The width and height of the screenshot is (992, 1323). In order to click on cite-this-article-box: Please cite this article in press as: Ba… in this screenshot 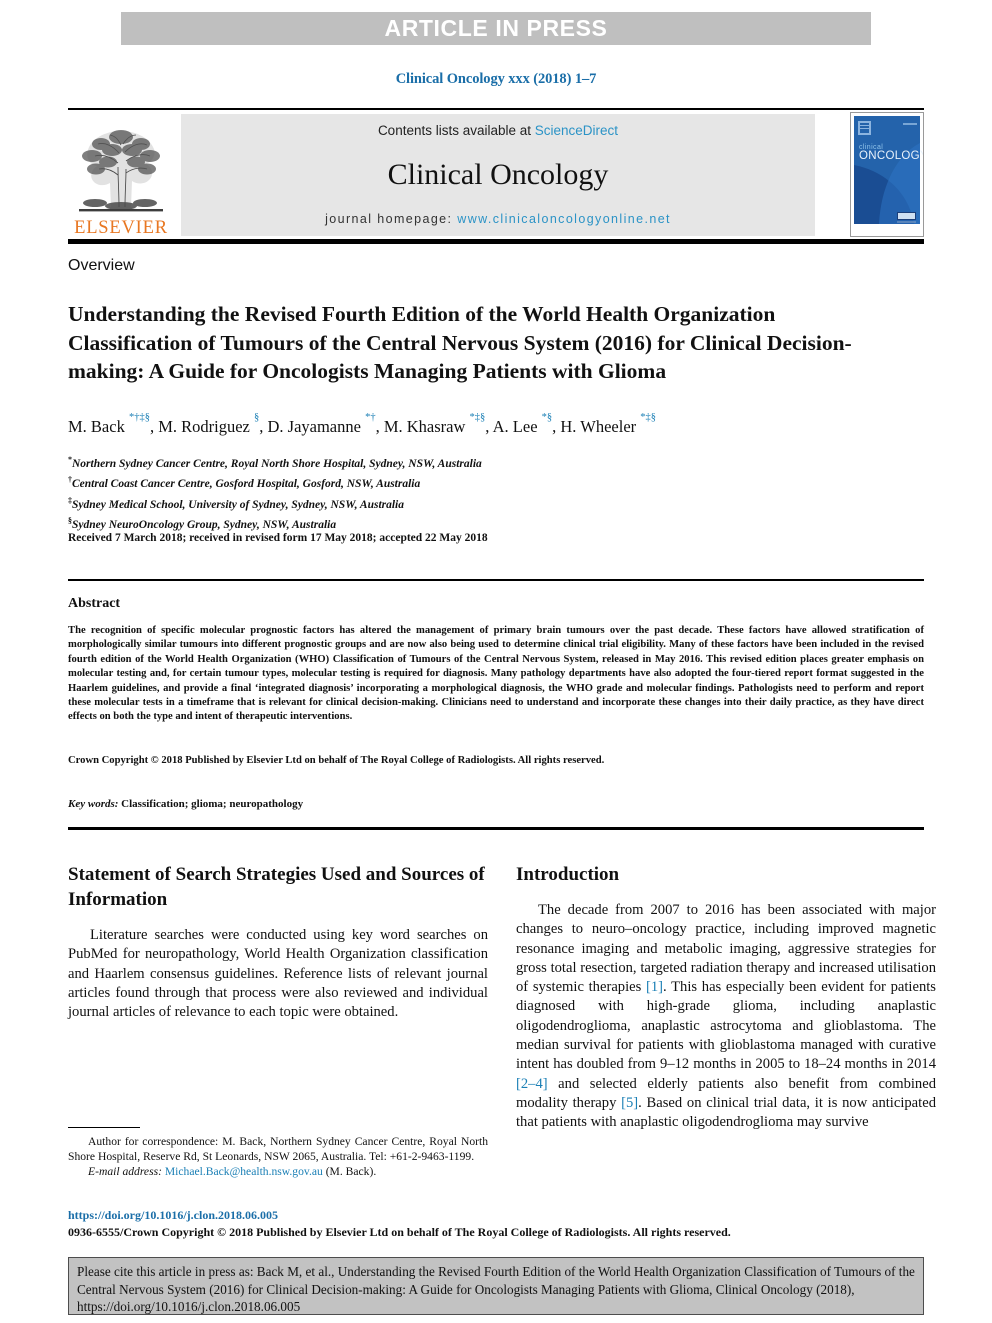, I will do `click(496, 1286)`.